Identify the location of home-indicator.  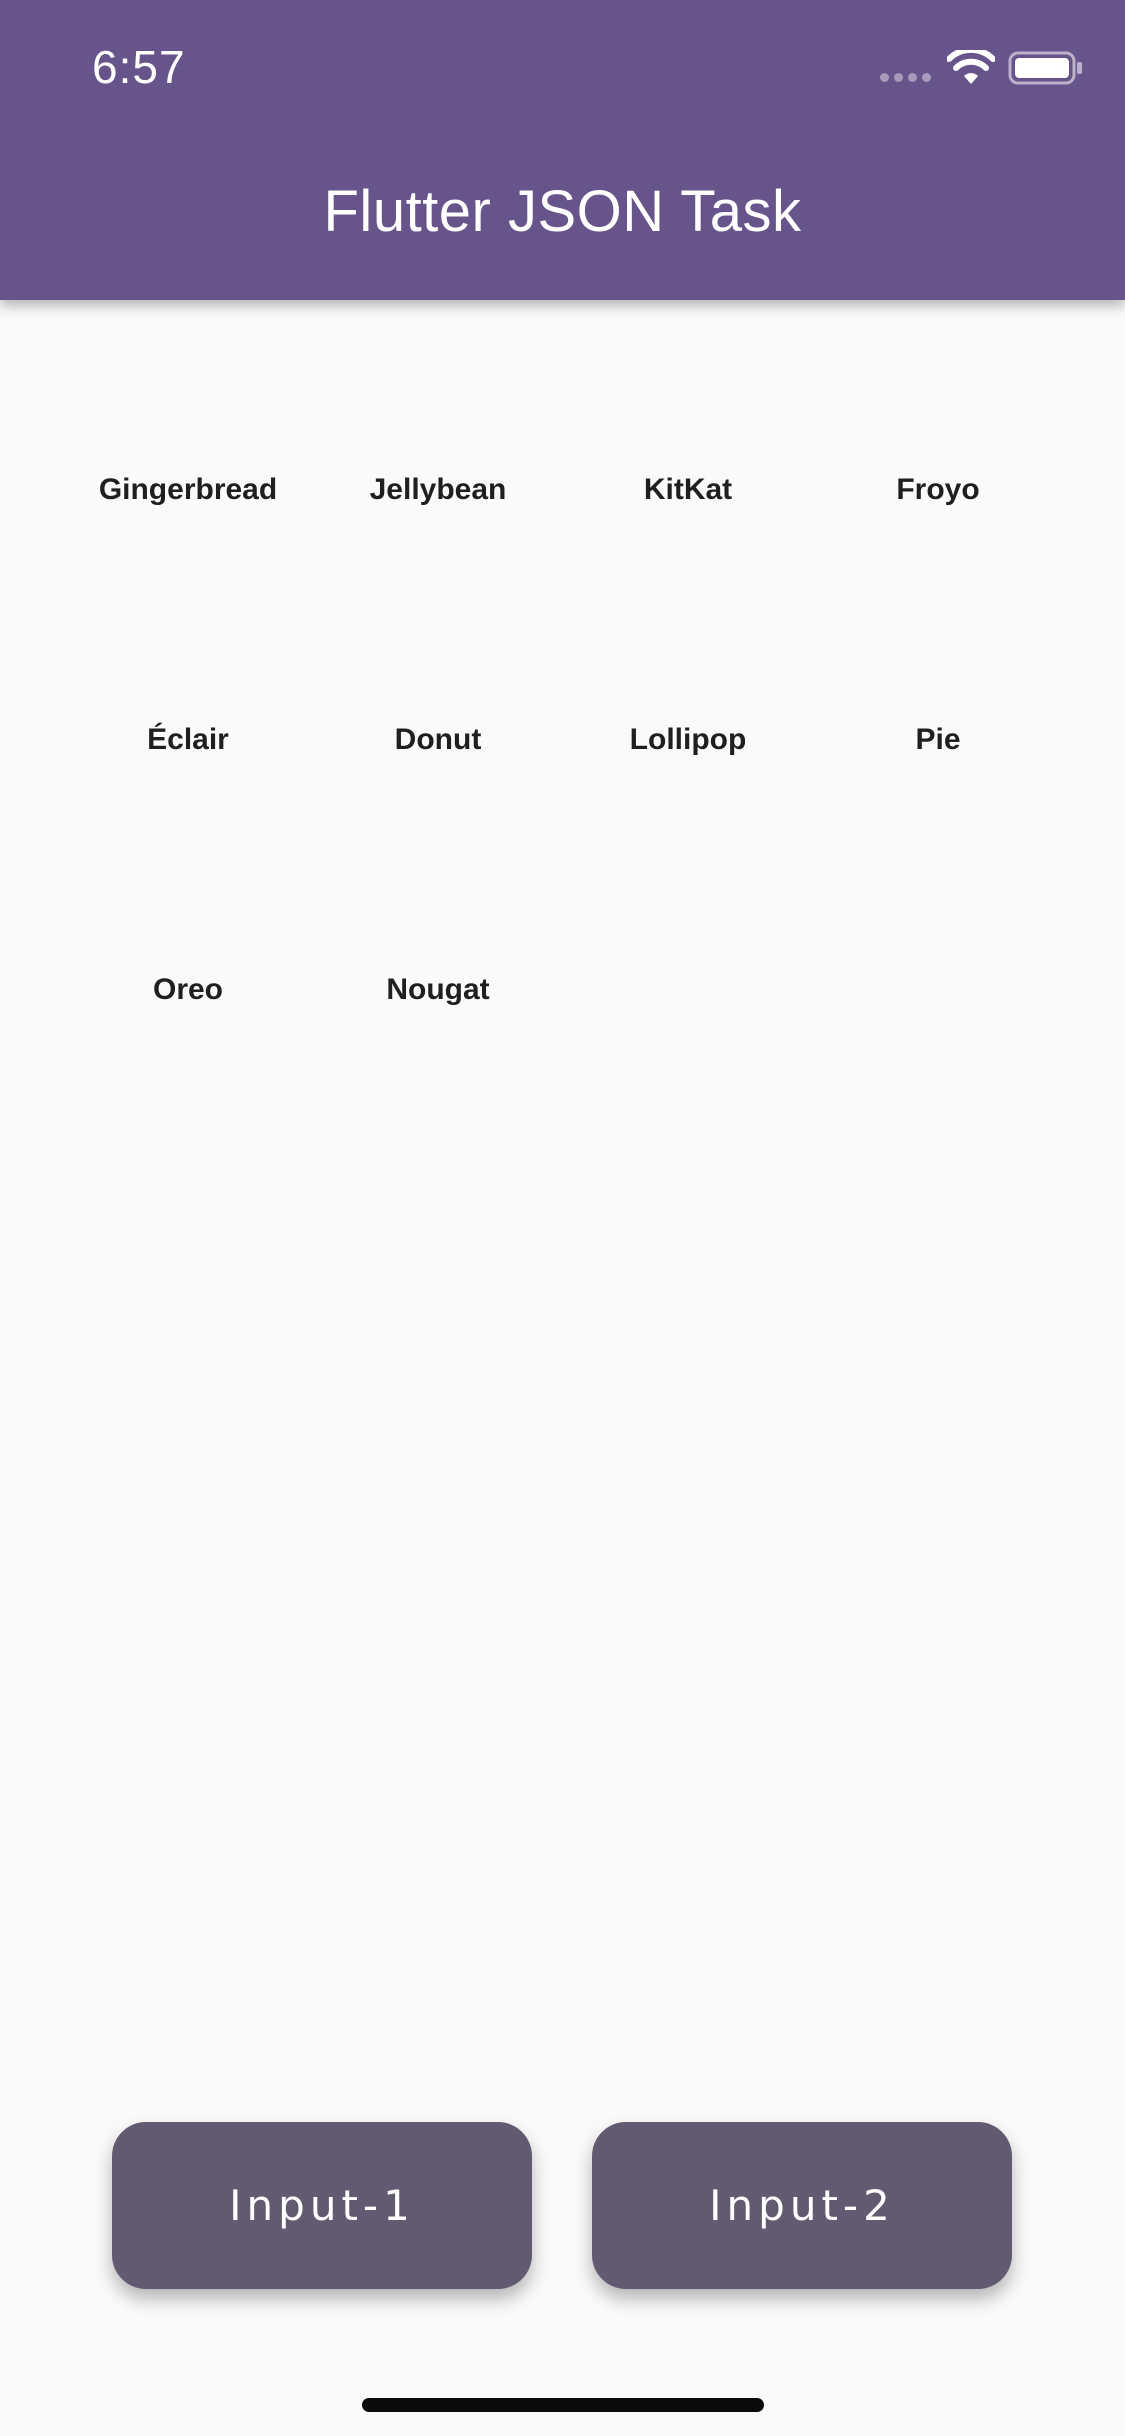
(563, 2405).